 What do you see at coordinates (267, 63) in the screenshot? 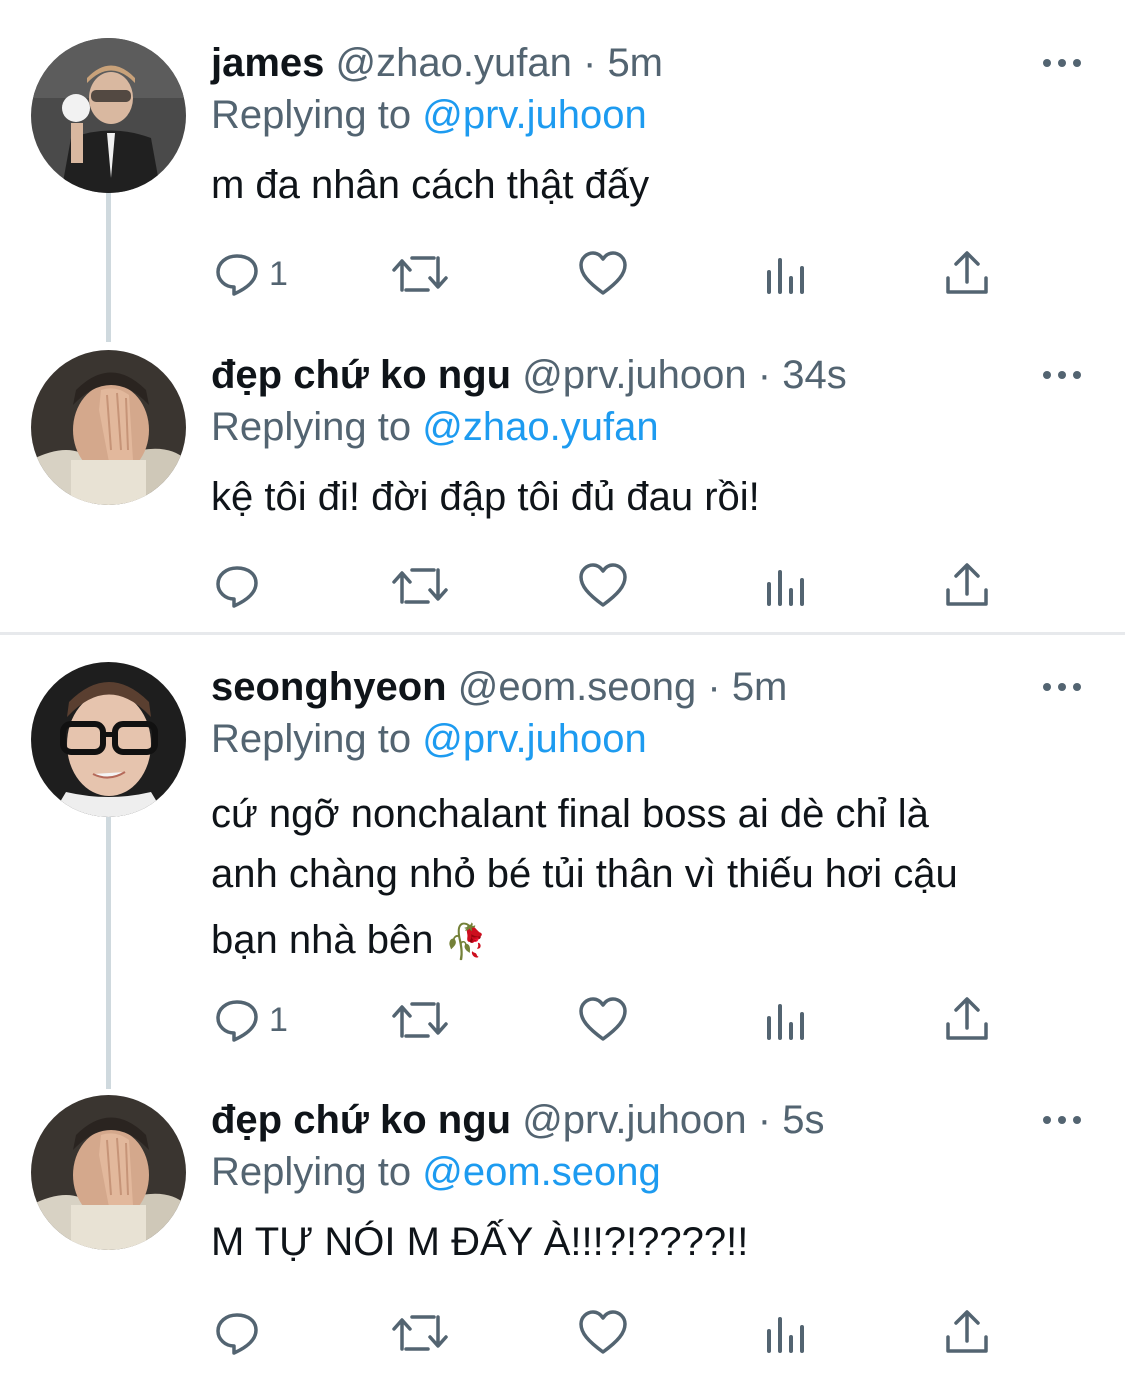
I see `display-name: james` at bounding box center [267, 63].